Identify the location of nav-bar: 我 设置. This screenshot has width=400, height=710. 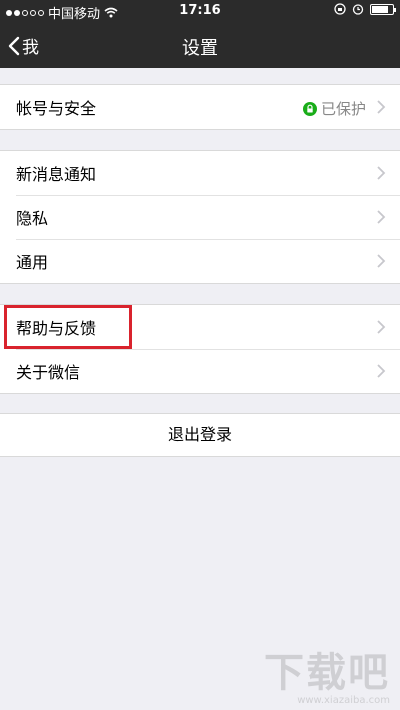
(200, 45).